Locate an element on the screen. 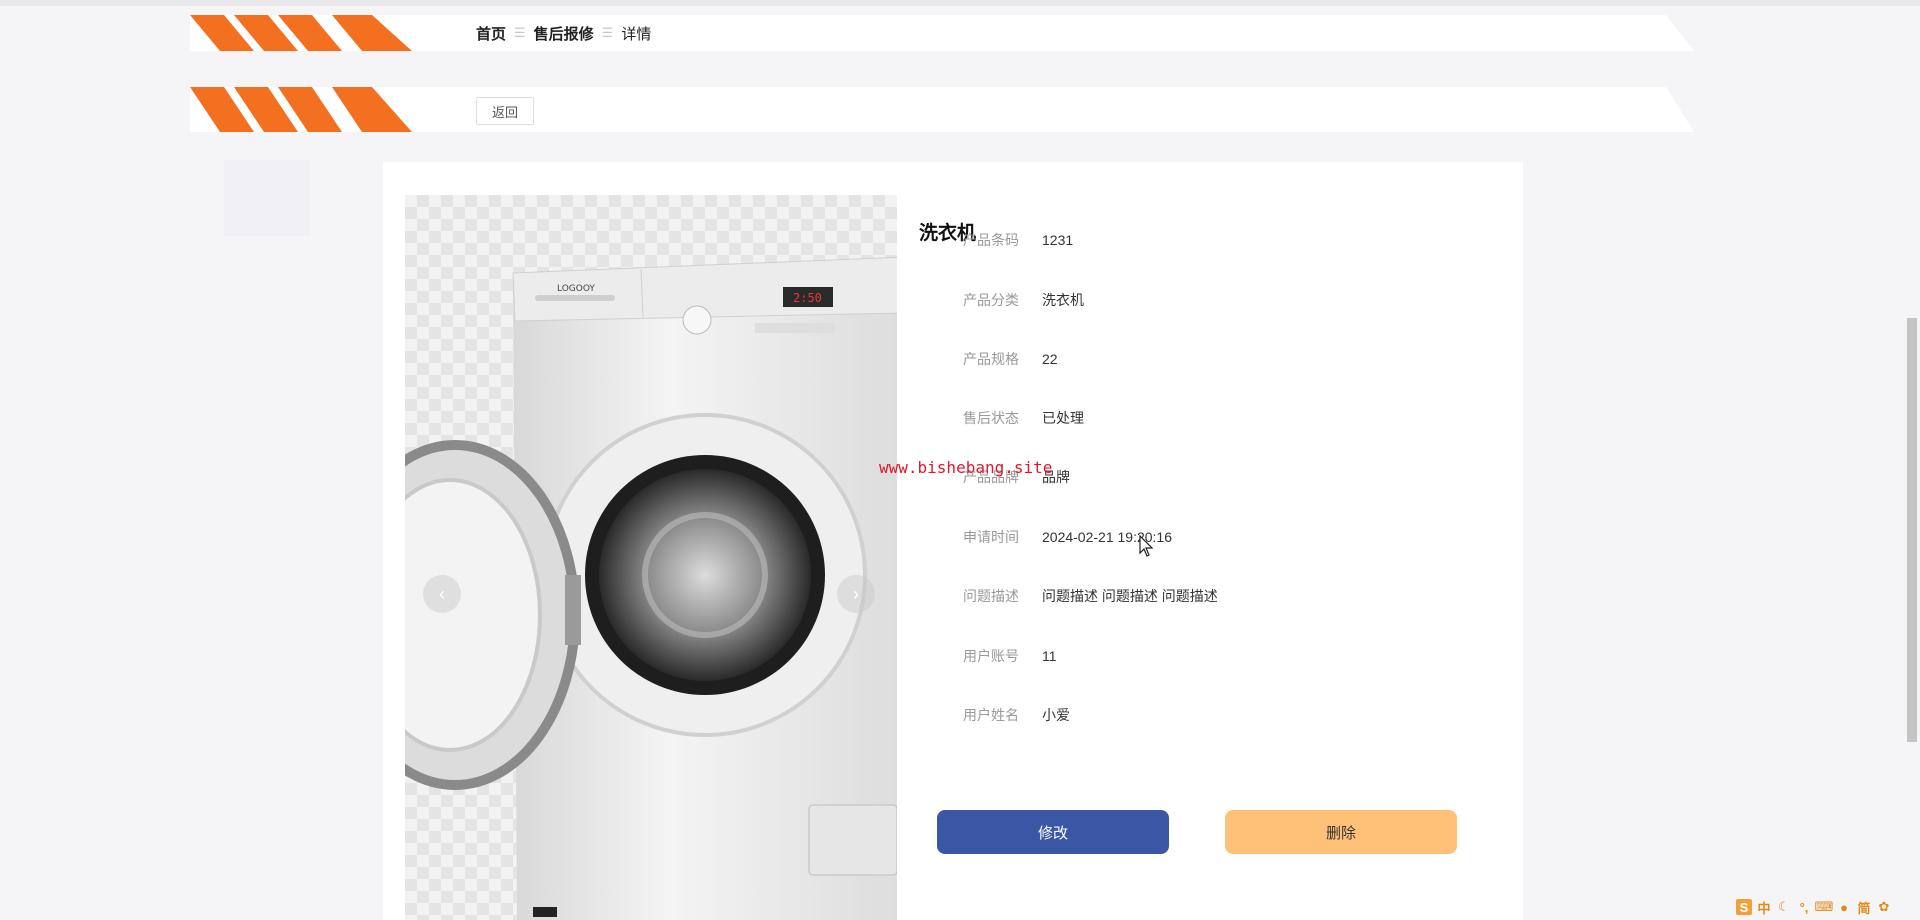  punctuation-icon: °, is located at coordinates (1804, 907).